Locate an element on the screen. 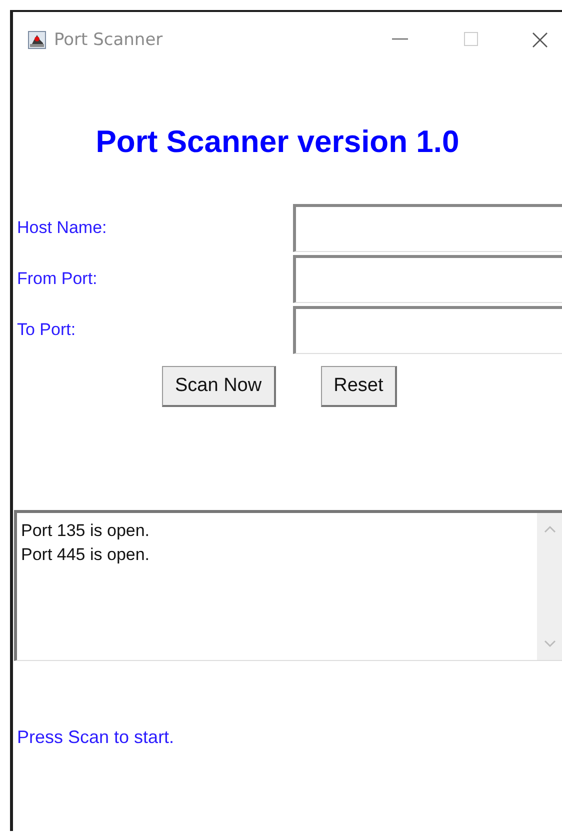 The width and height of the screenshot is (562, 833). app-icon is located at coordinates (37, 40).